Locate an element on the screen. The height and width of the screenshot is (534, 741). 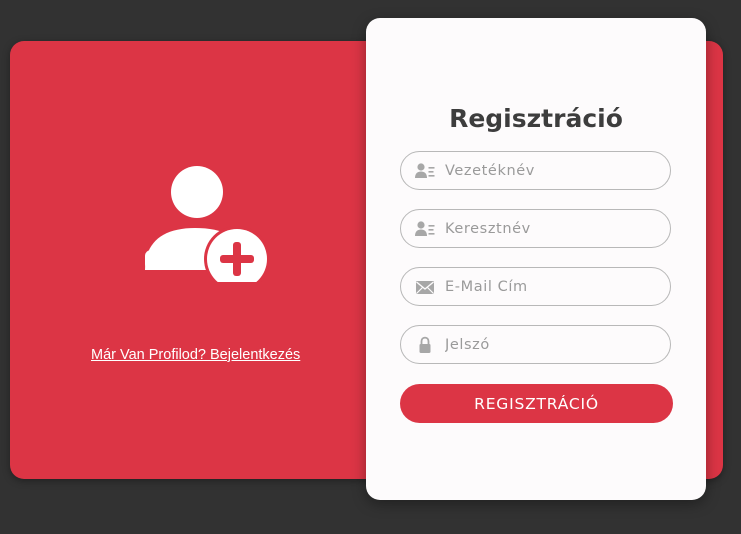
password-field is located at coordinates (535, 344).